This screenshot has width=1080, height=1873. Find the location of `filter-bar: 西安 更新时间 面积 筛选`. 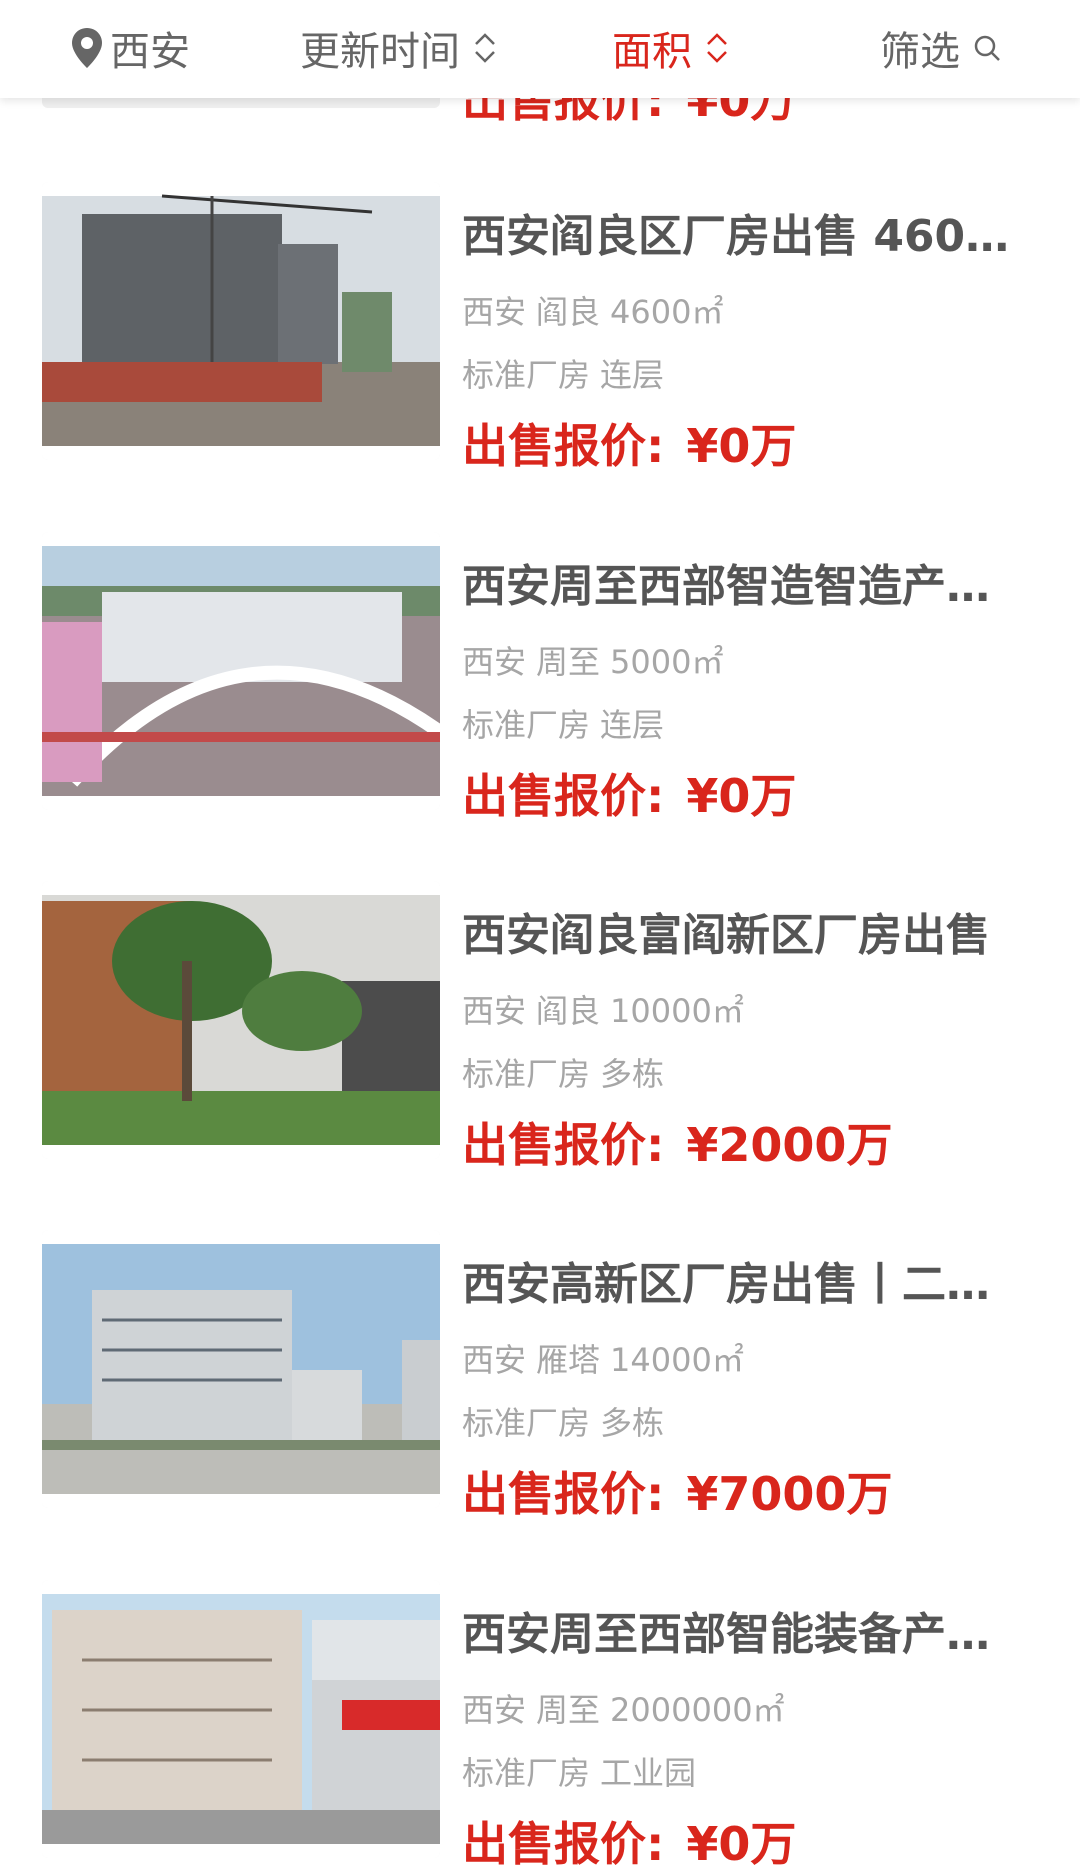

filter-bar: 西安 更新时间 面积 筛选 is located at coordinates (540, 49).